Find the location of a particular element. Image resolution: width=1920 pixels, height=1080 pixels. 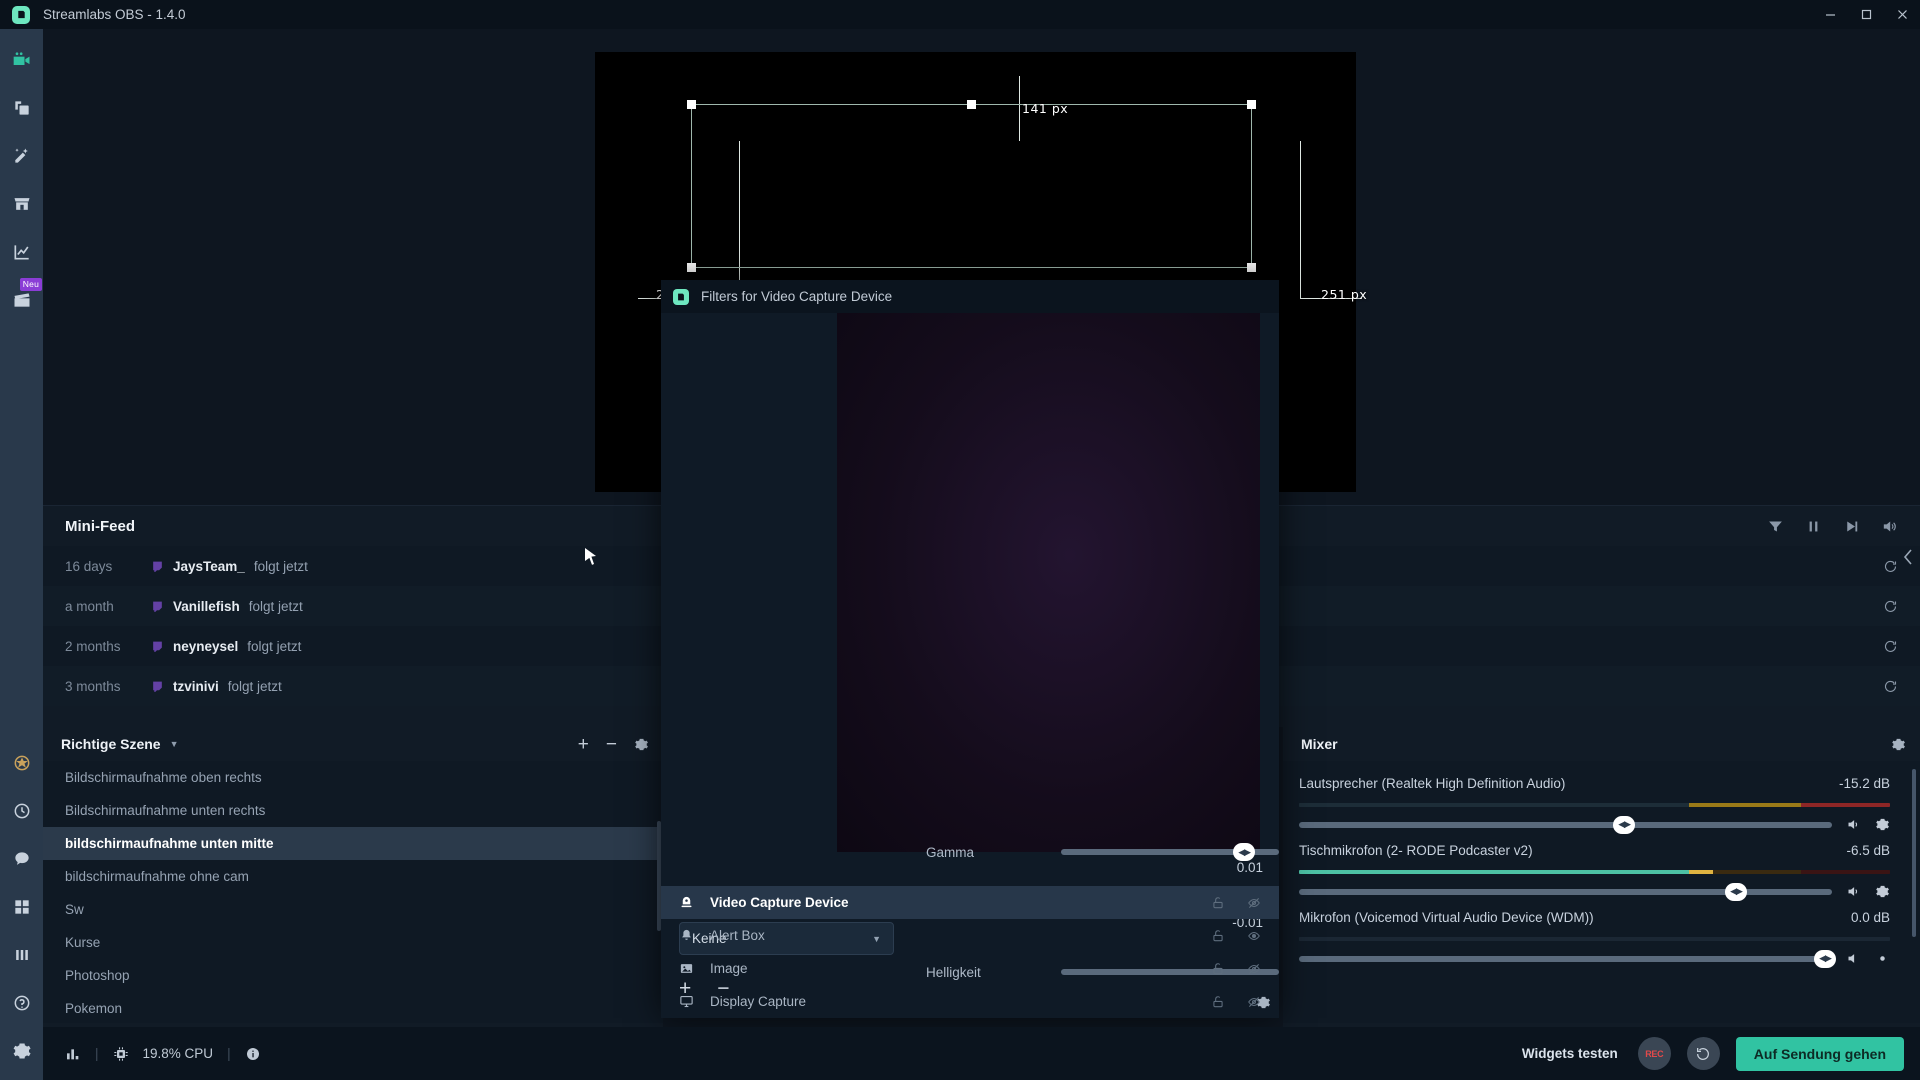

slider-track: ◀▶ is located at coordinates (1170, 852).